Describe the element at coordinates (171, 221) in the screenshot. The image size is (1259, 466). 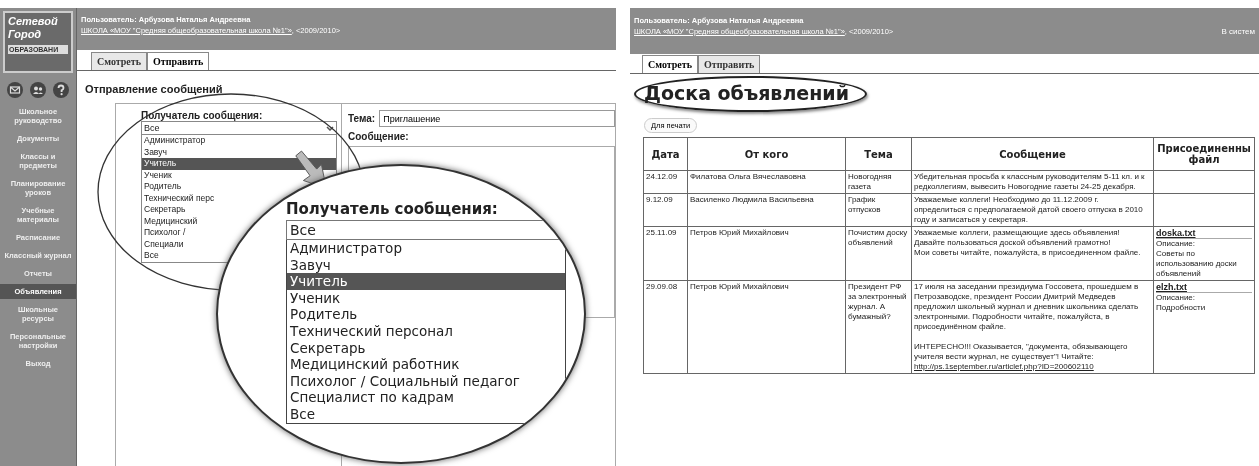
I see `recipient-option: Медицинский` at that location.